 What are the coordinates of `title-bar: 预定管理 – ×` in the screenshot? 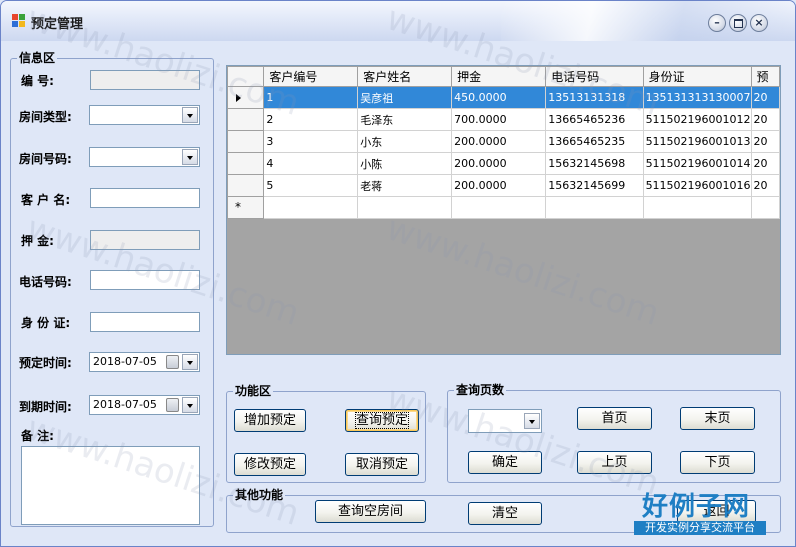 It's located at (398, 21).